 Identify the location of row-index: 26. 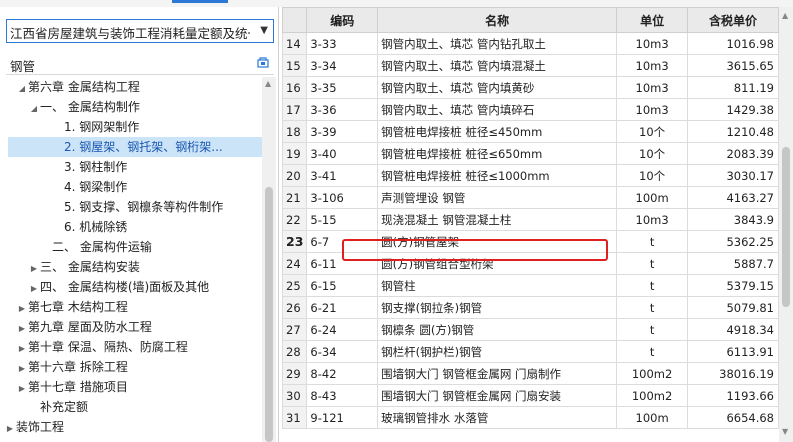
(295, 307).